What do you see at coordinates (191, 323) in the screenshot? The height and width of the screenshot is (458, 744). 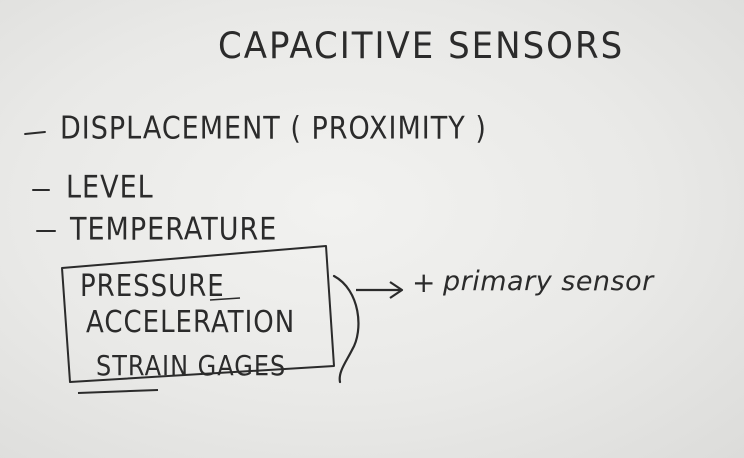 I see `boxed-item-acceleration: ACCELERATION` at bounding box center [191, 323].